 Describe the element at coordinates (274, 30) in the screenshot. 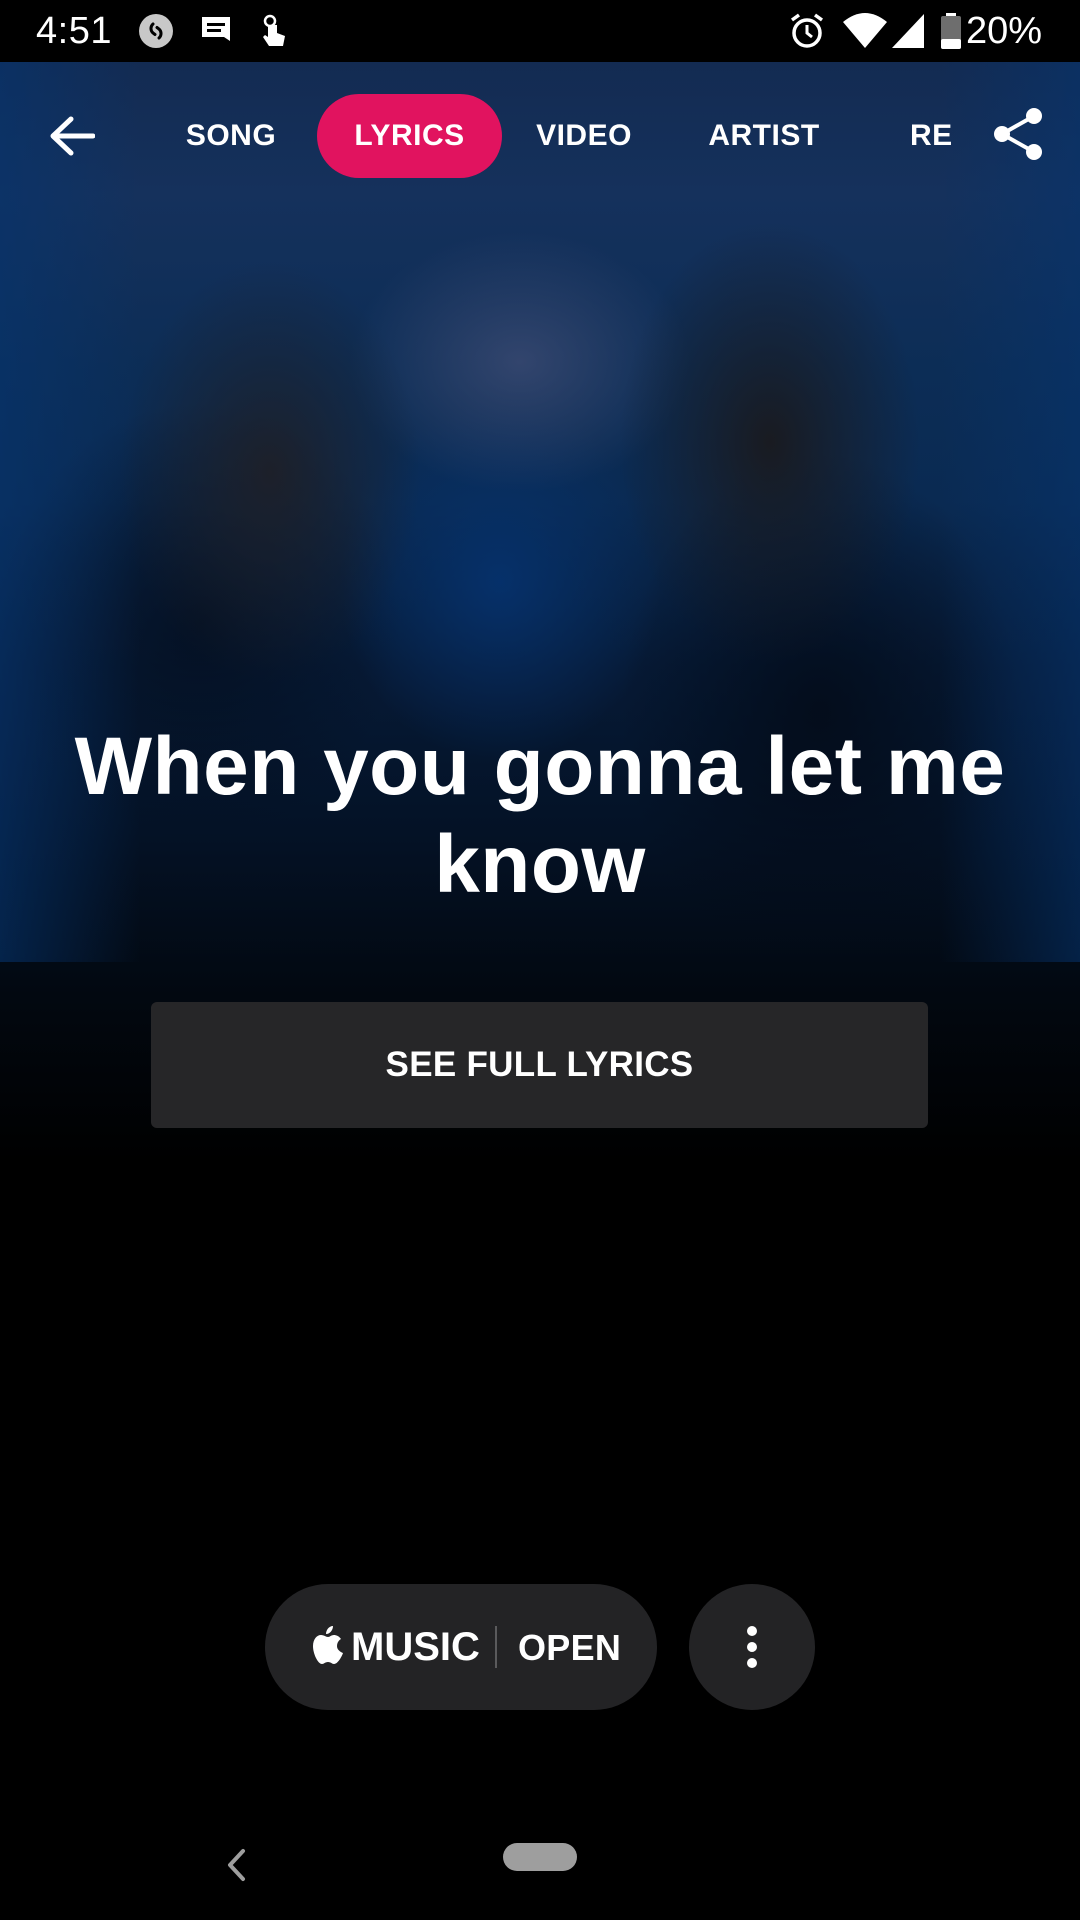

I see `touch-icon` at that location.